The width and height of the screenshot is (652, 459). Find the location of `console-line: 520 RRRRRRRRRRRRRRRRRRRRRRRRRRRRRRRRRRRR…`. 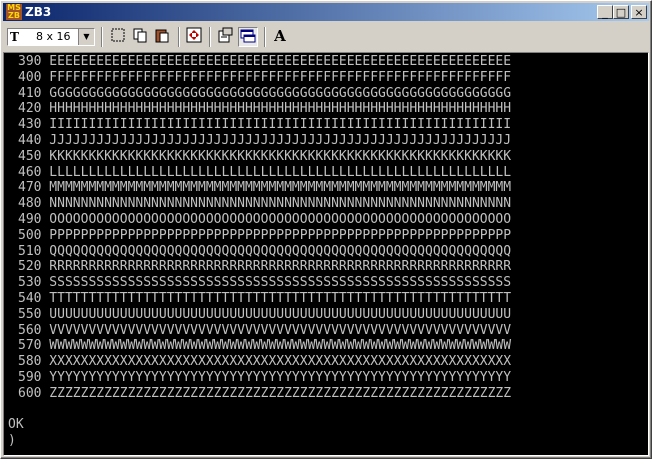

console-line: 520 RRRRRRRRRRRRRRRRRRRRRRRRRRRRRRRRRRRR… is located at coordinates (265, 267).